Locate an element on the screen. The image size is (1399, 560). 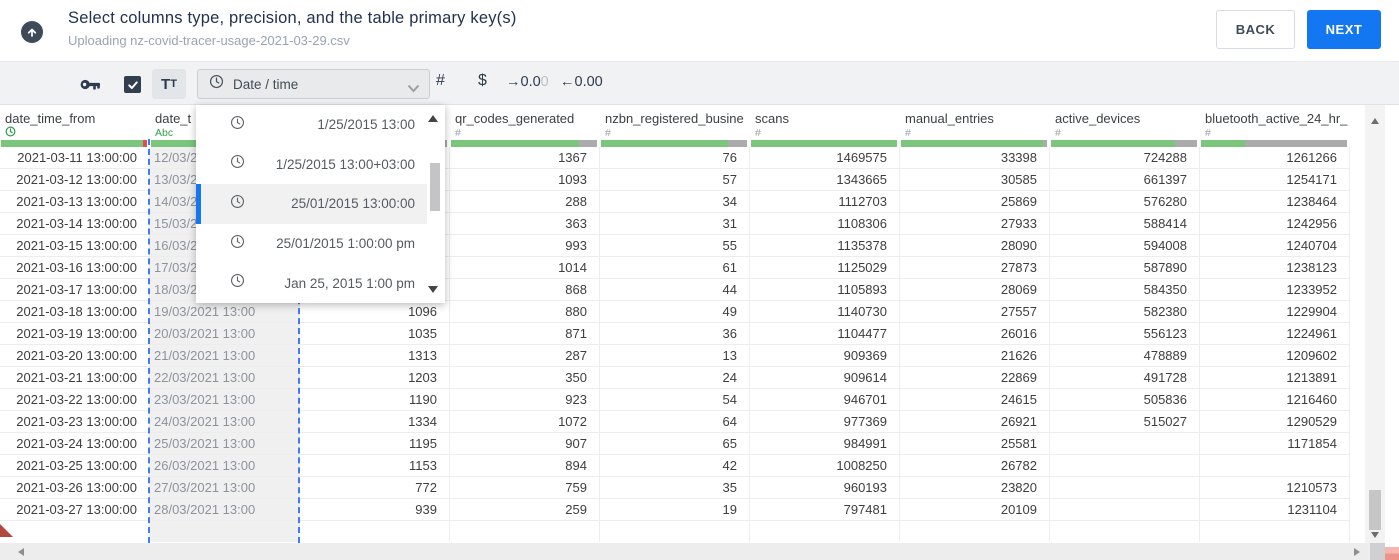
date-format-option: 25/01/2015 1:00:00 pm is located at coordinates (311, 244).